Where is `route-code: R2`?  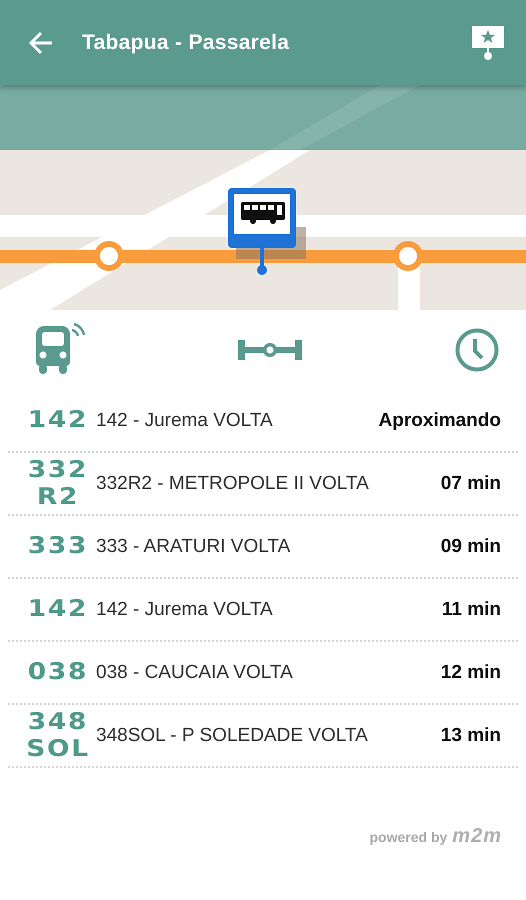
route-code: R2 is located at coordinates (58, 497).